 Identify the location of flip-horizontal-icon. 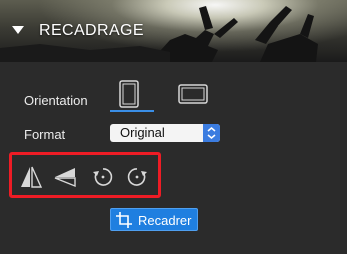
(32, 177).